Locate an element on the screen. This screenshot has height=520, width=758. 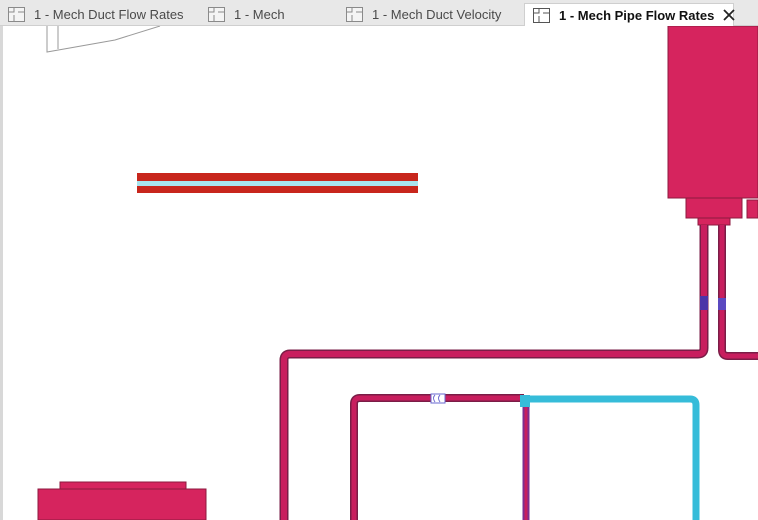
tab-label: 1 - Mech Pipe Flow Rates is located at coordinates (637, 15).